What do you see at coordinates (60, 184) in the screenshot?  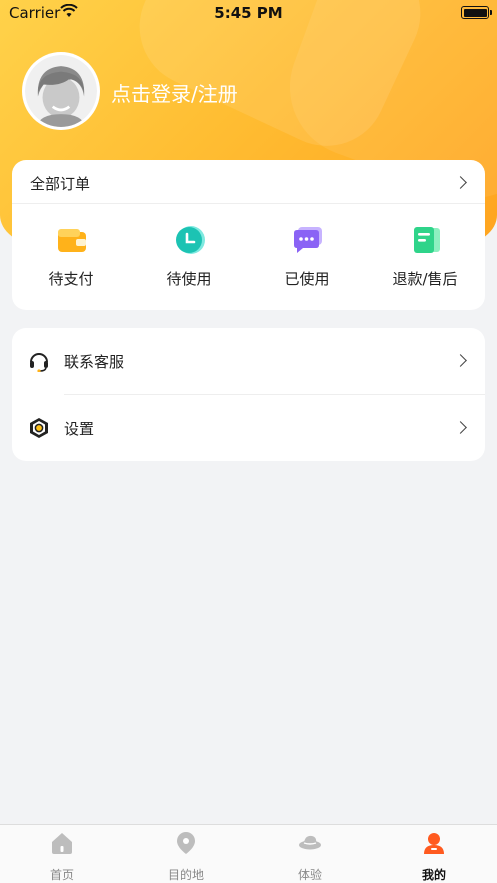 I see `all-orders-title: 全部订单` at bounding box center [60, 184].